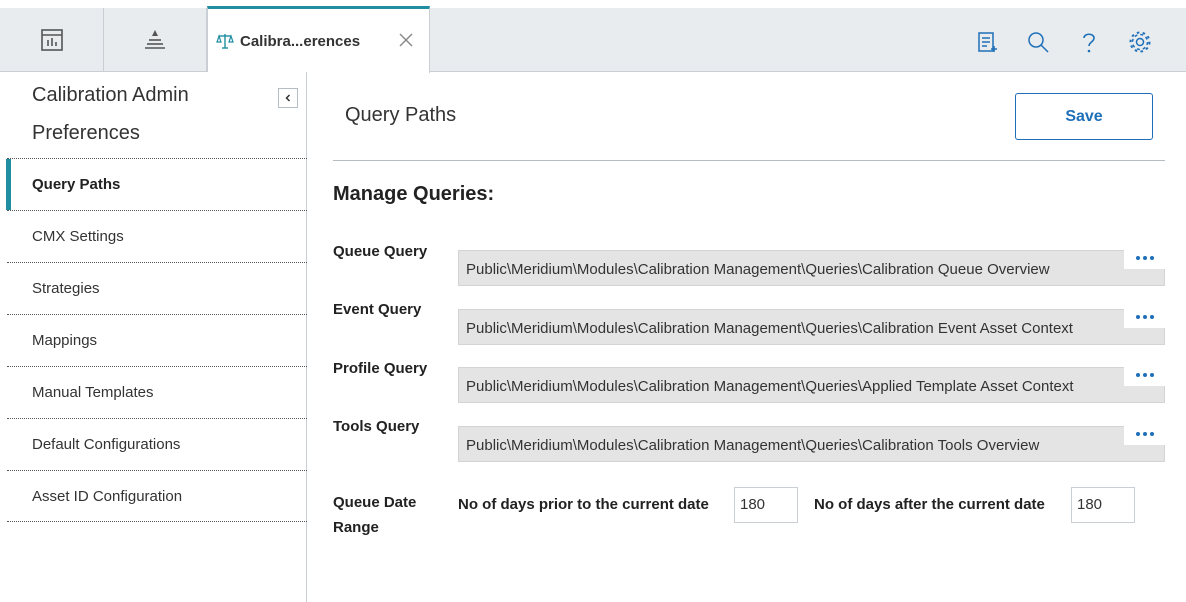 This screenshot has height=602, width=1186. Describe the element at coordinates (583, 504) in the screenshot. I see `days-prior-label: No of days prior to the current date` at that location.